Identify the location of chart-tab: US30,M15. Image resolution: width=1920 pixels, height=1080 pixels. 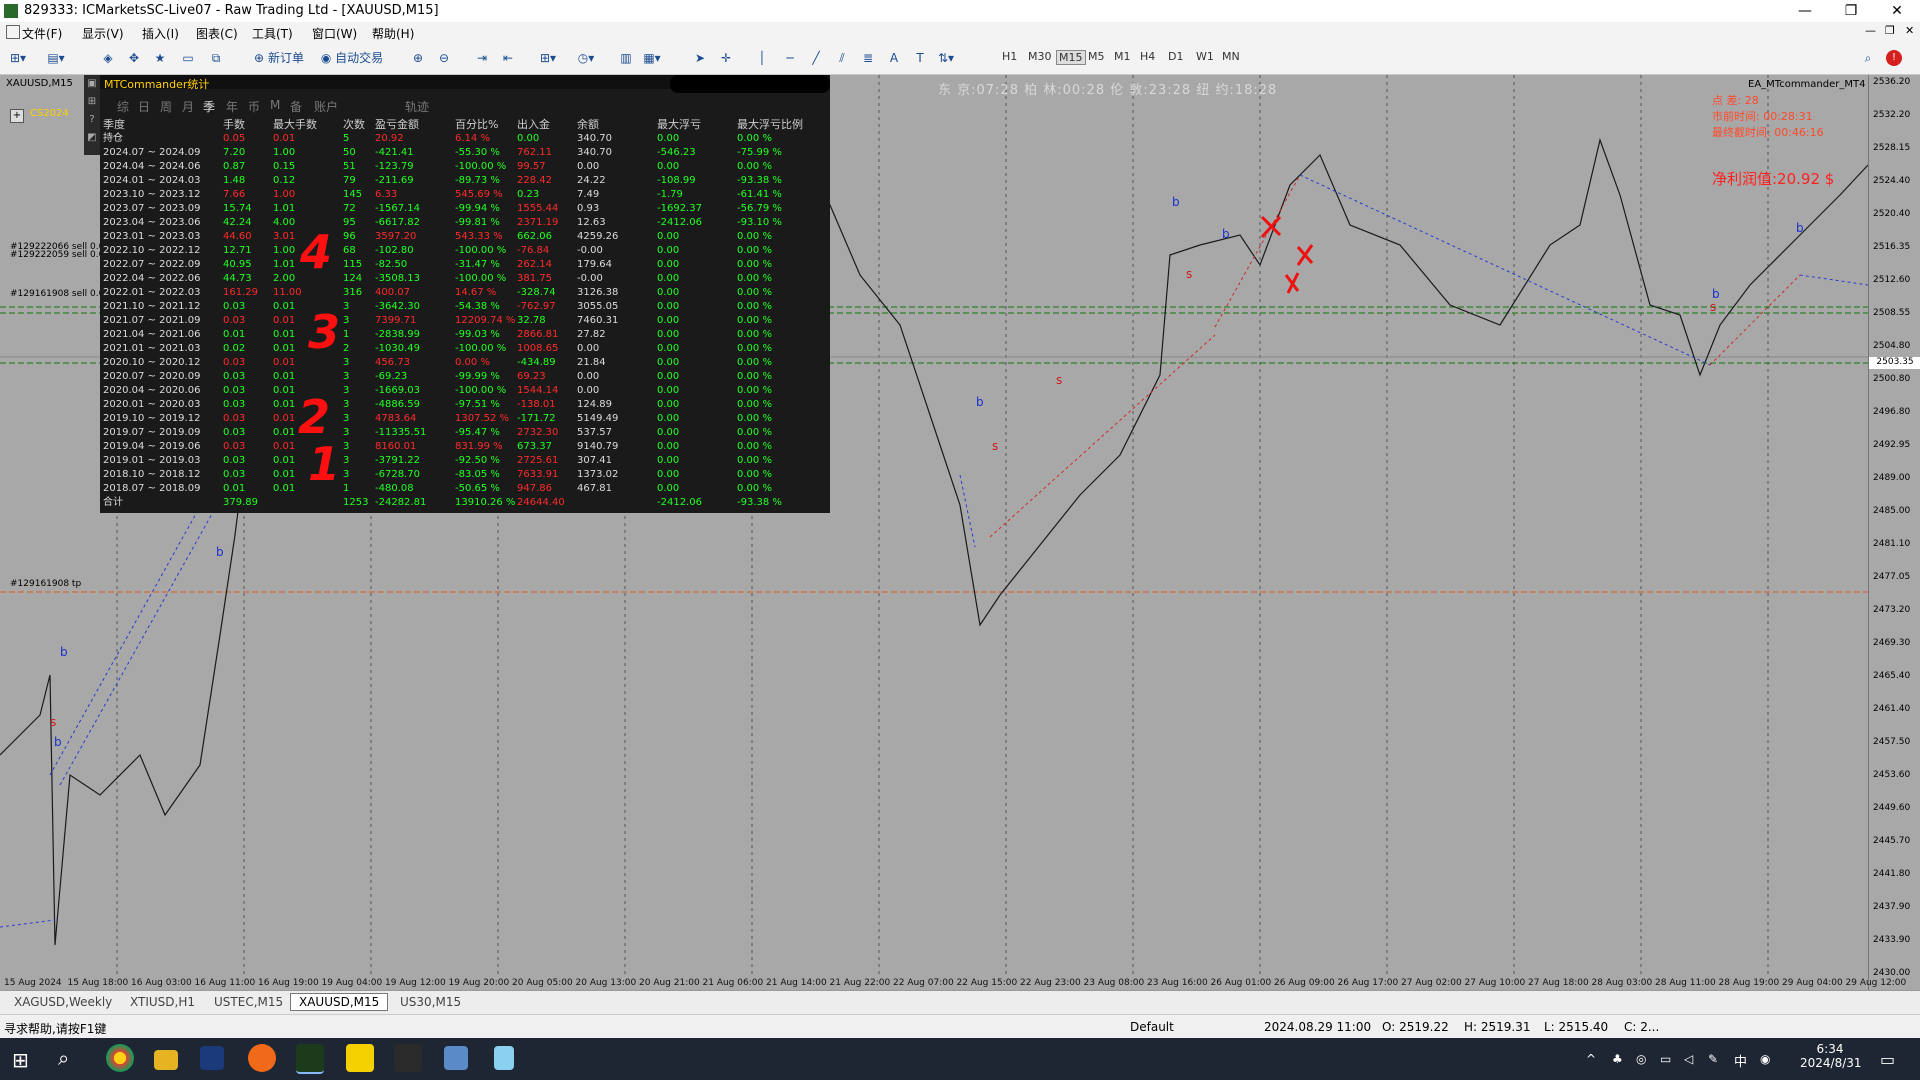
(430, 1002).